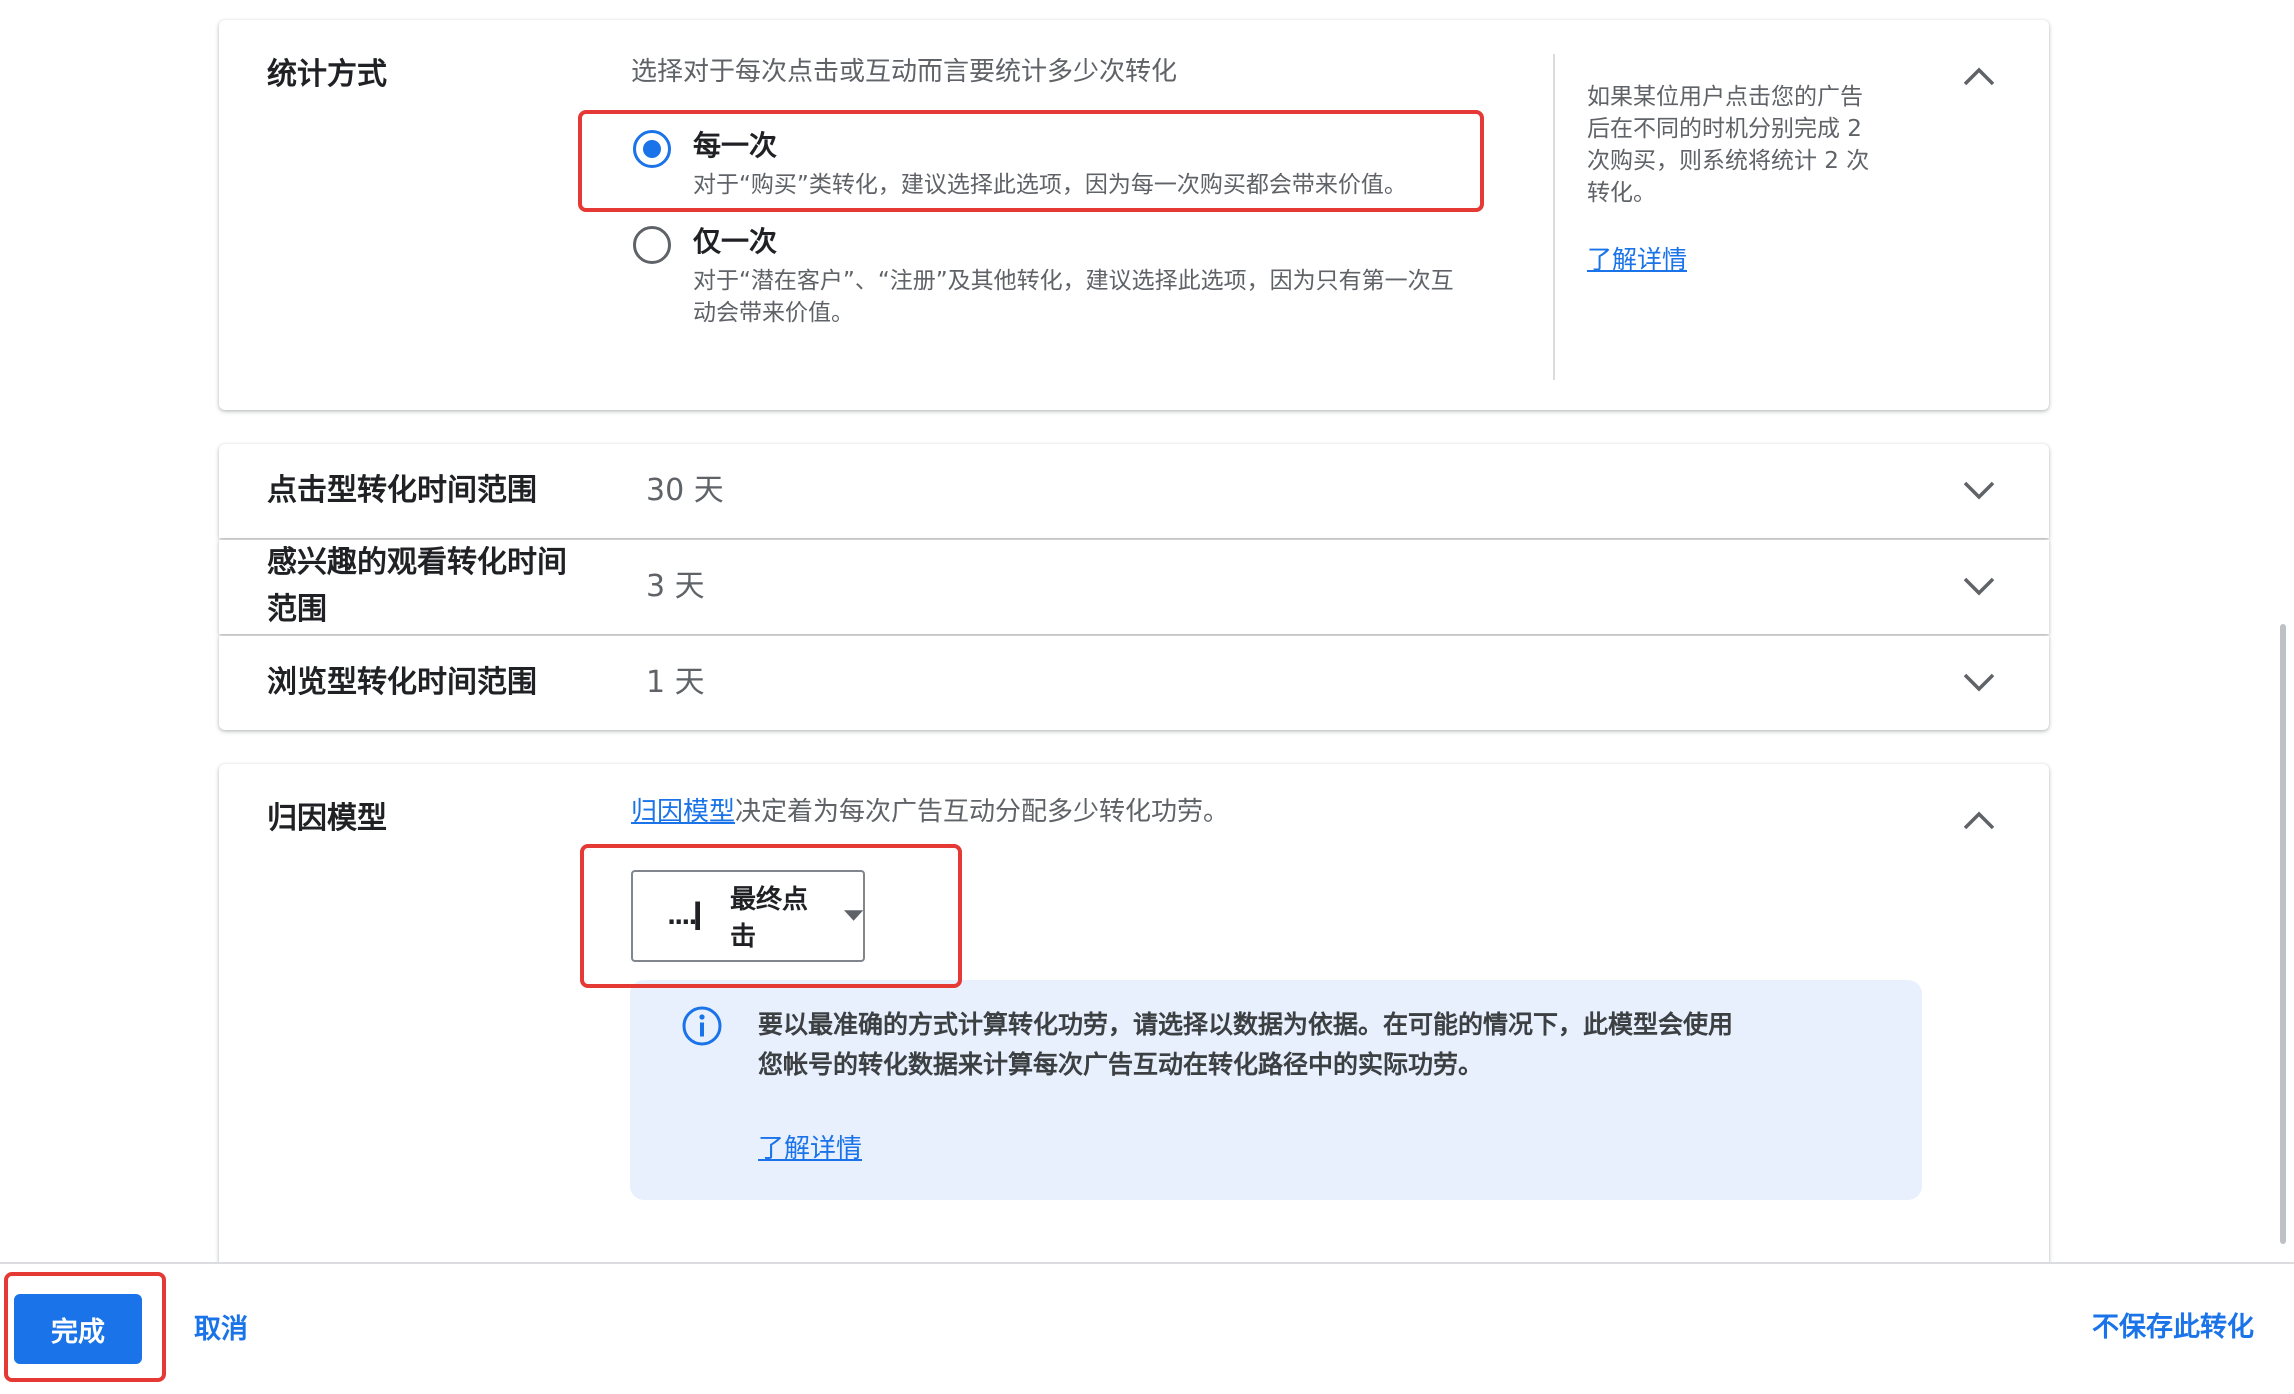 Image resolution: width=2294 pixels, height=1394 pixels. What do you see at coordinates (402, 490) in the screenshot?
I see `click-through-window-title: 点击型转化时间范围` at bounding box center [402, 490].